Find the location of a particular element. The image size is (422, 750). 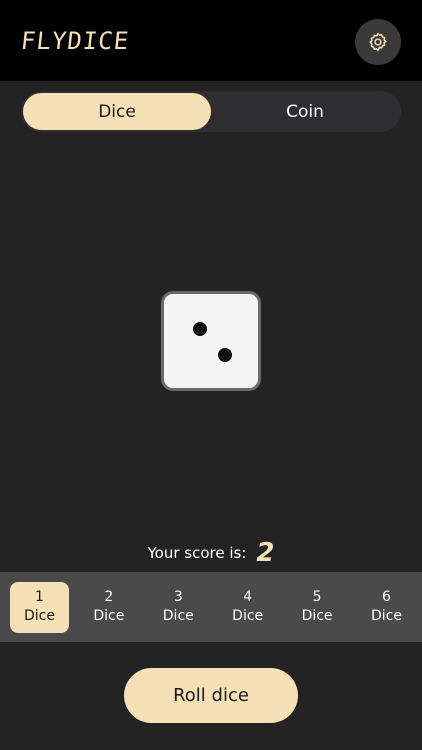

dice-count-number: 1 is located at coordinates (39, 597).